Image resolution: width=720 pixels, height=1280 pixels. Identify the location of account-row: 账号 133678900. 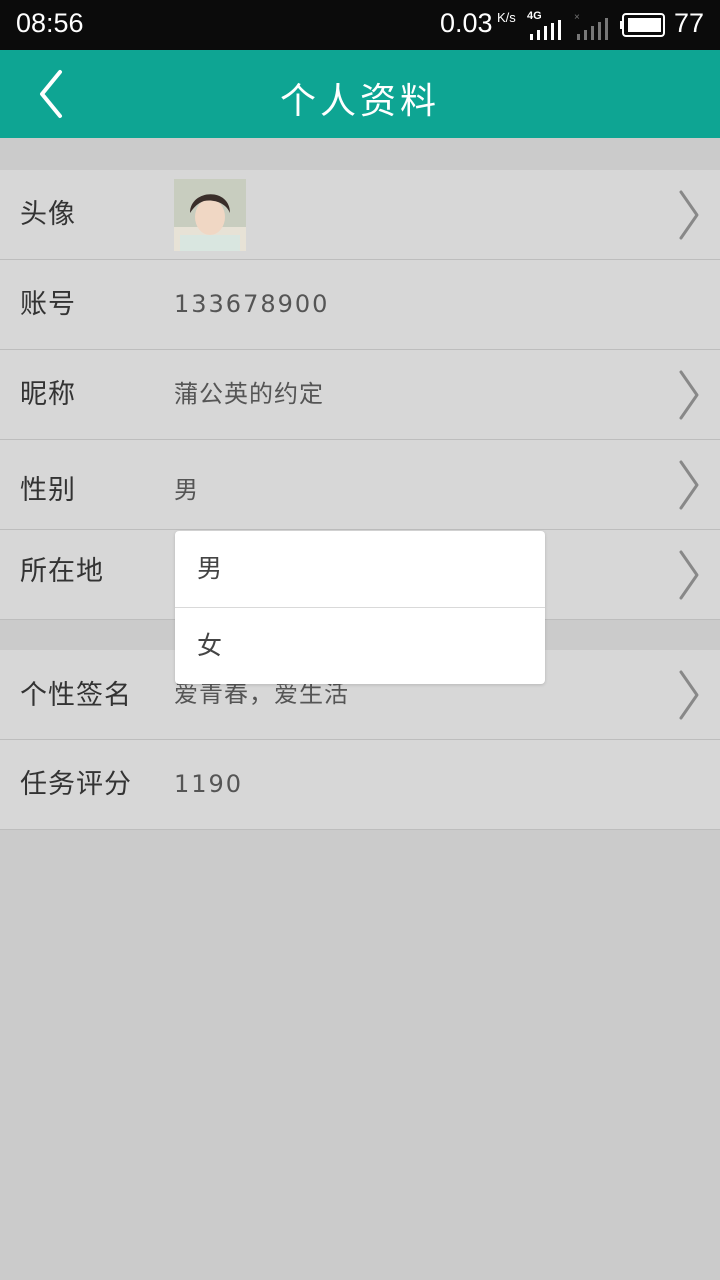
(360, 305).